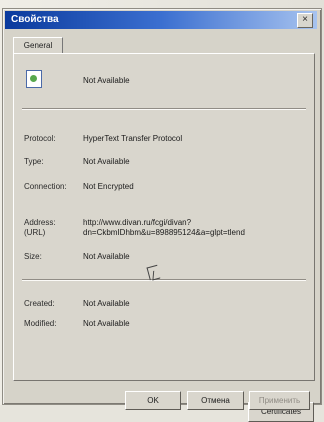 The height and width of the screenshot is (422, 324). I want to click on close-button: ×, so click(305, 20).